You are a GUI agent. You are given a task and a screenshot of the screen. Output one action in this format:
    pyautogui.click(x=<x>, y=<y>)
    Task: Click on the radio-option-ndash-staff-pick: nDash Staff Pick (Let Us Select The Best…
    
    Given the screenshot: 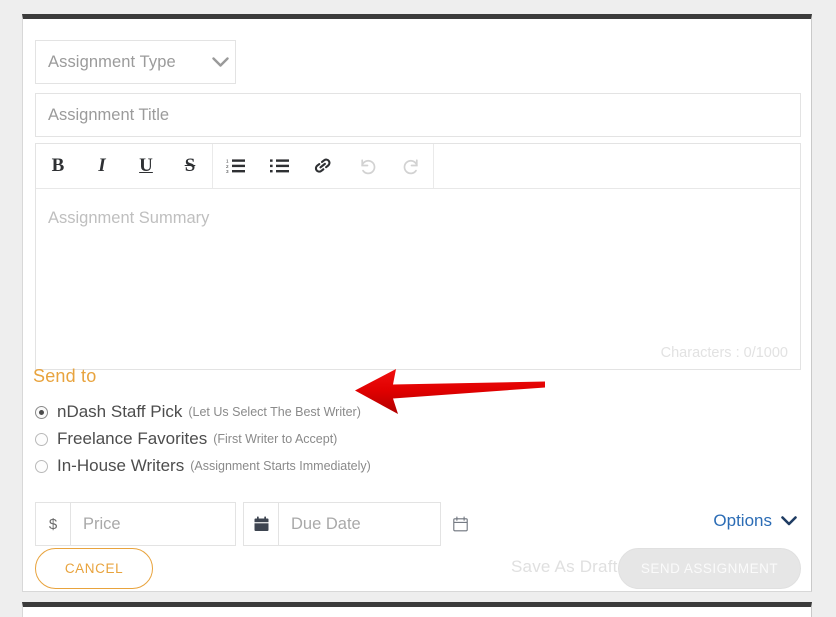 What is the action you would take?
    pyautogui.click(x=198, y=412)
    